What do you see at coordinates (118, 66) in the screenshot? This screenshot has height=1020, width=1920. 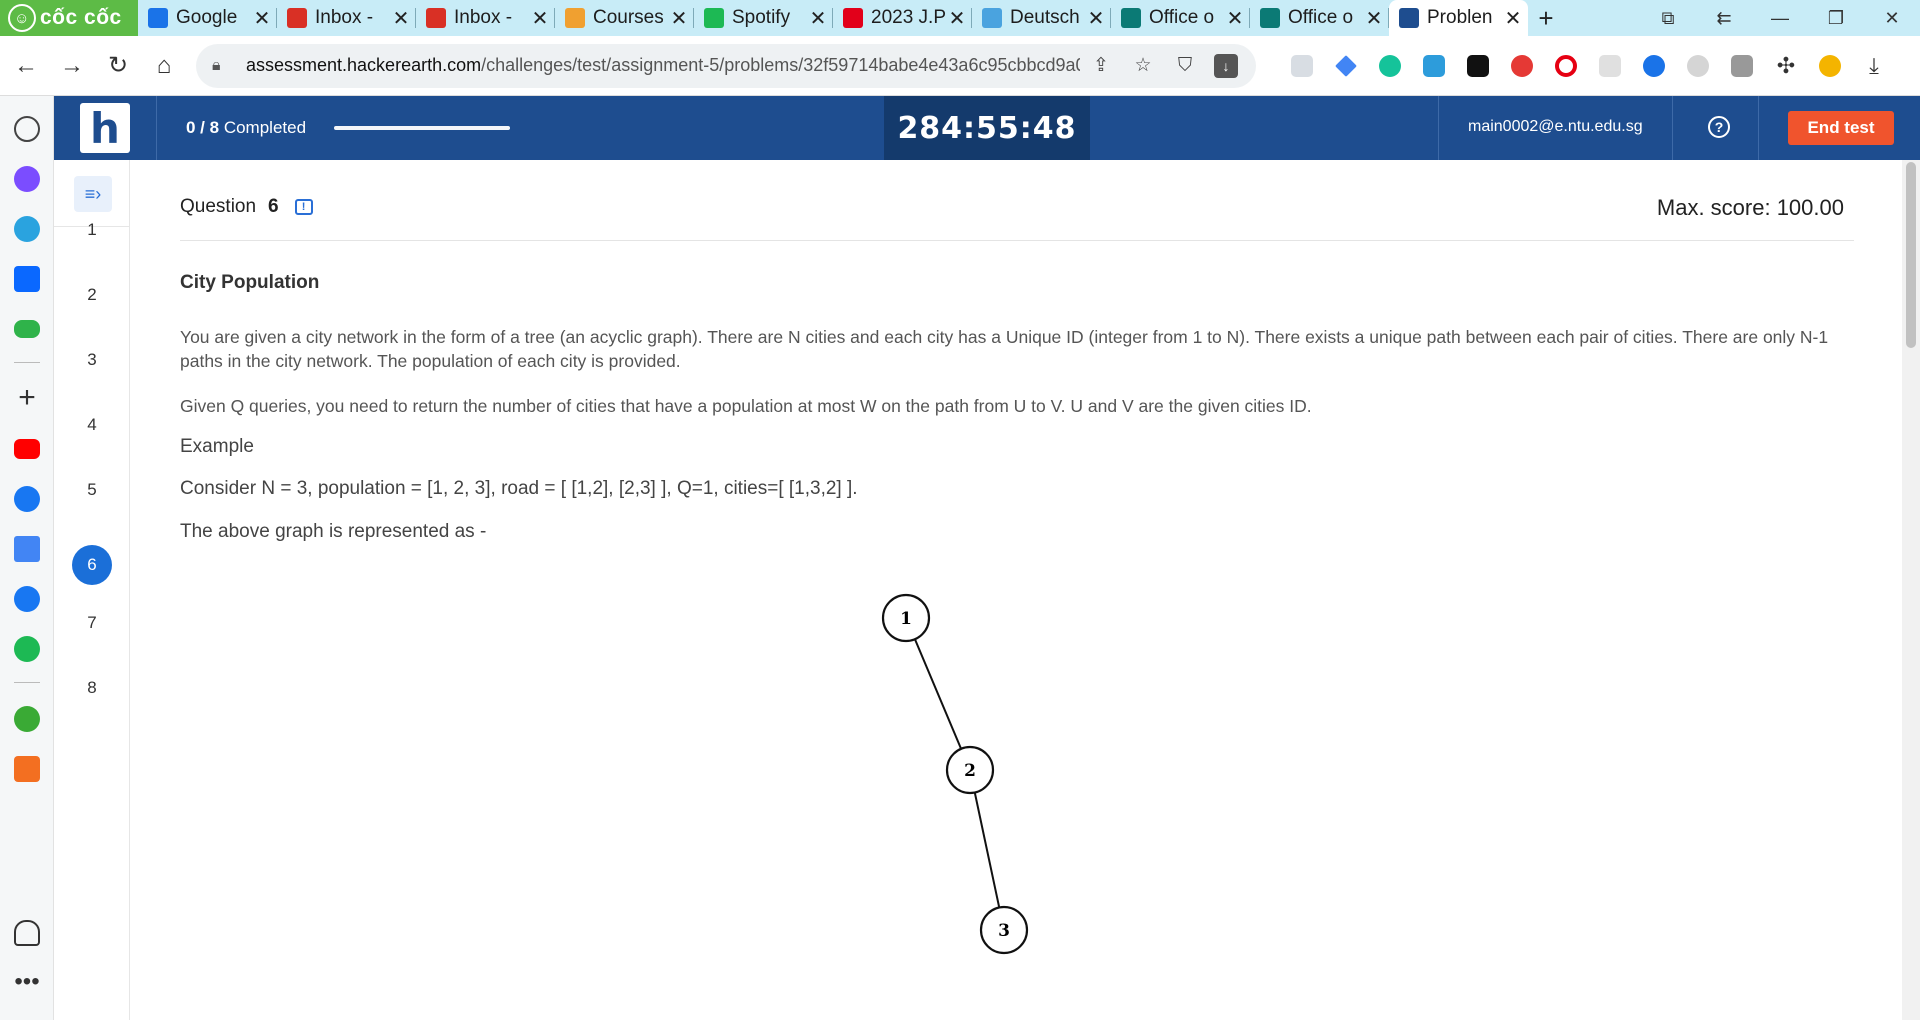 I see `reload-button: ↻` at bounding box center [118, 66].